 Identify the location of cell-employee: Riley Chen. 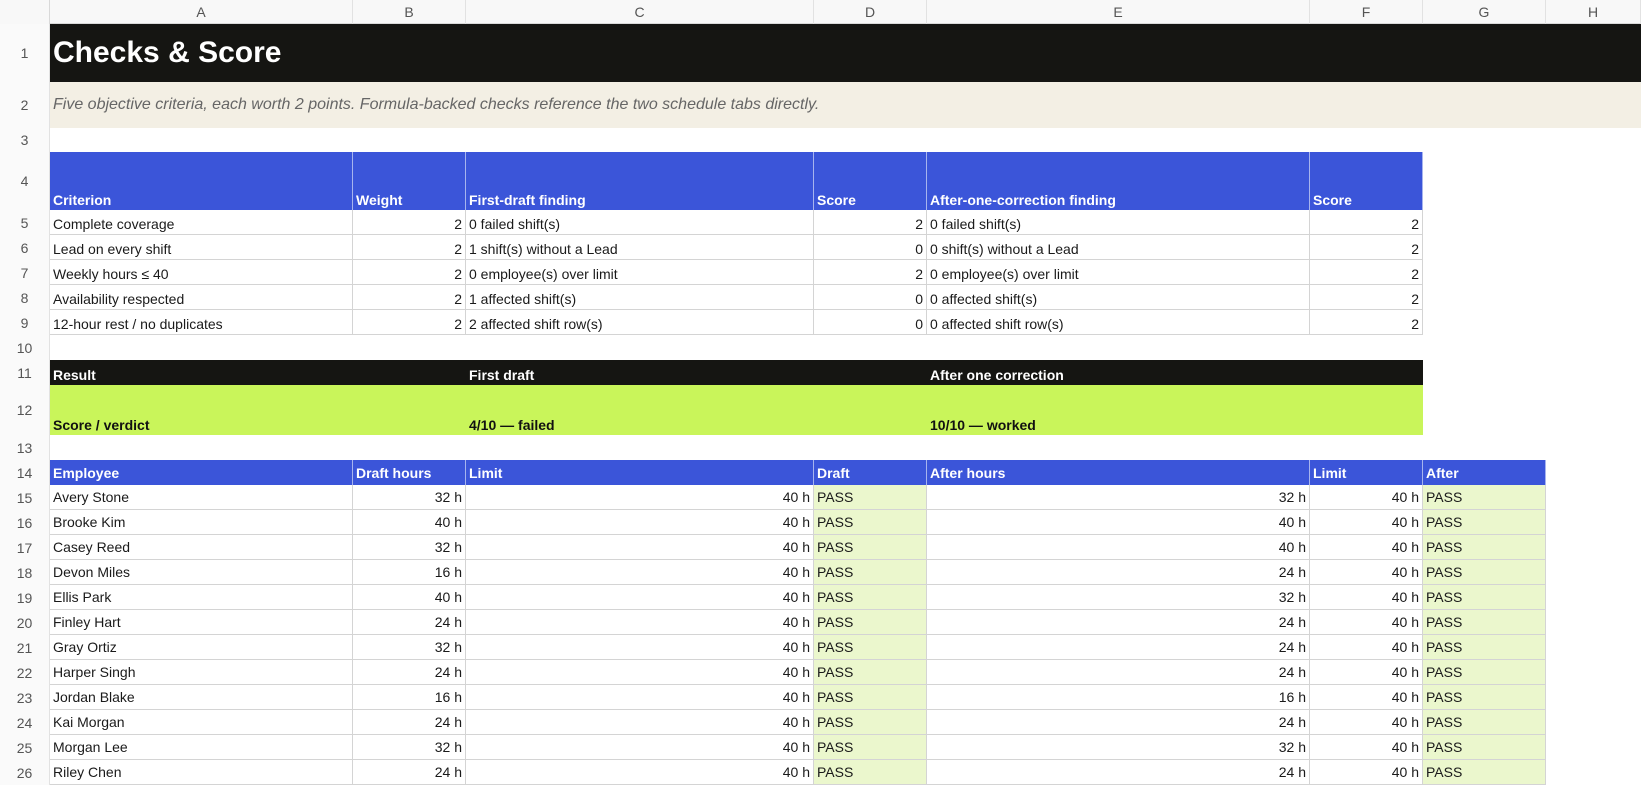
(201, 772).